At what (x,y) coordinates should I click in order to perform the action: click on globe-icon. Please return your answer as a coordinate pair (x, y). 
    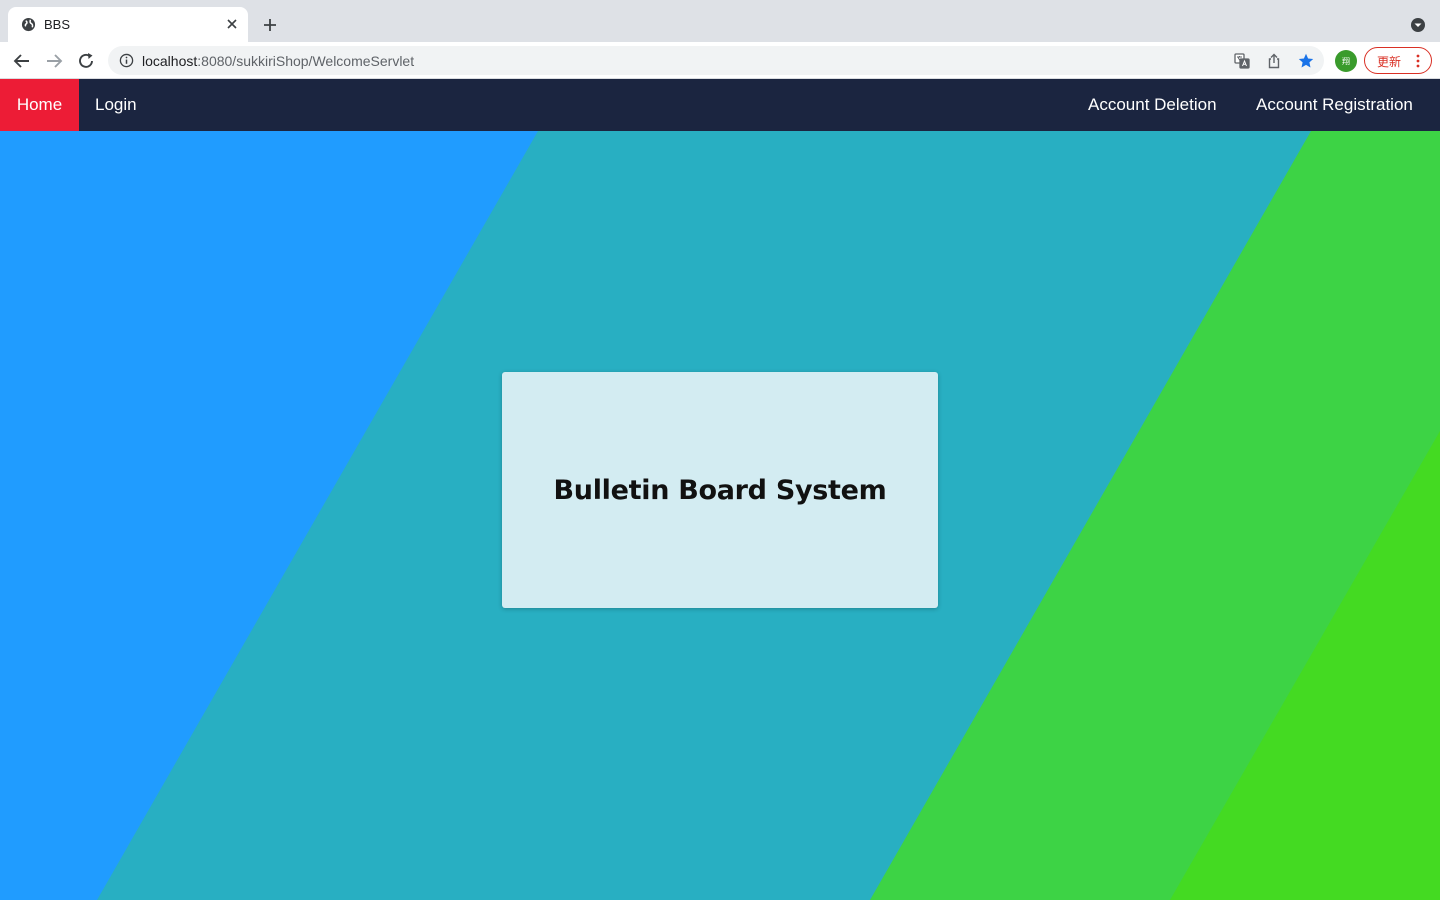
    Looking at the image, I should click on (28, 24).